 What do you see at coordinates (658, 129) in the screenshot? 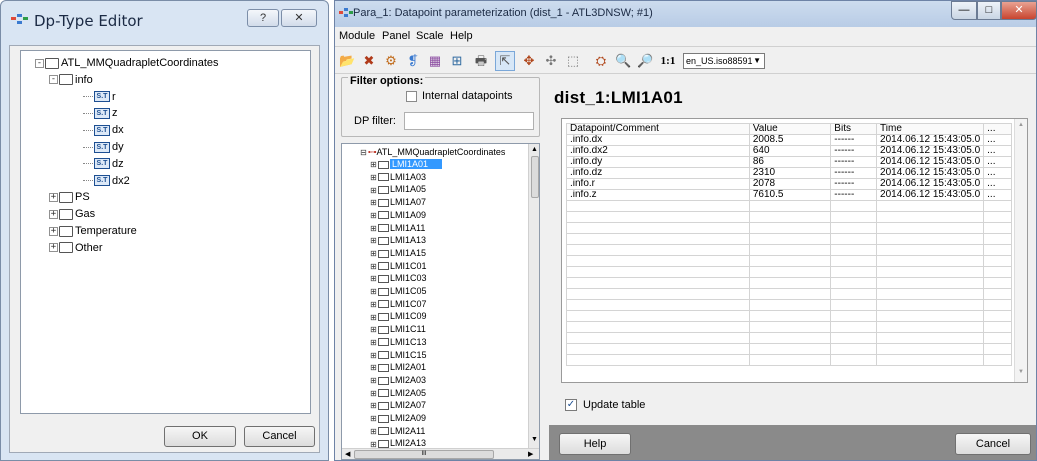
I see `column-header: Datapoint/Comment` at bounding box center [658, 129].